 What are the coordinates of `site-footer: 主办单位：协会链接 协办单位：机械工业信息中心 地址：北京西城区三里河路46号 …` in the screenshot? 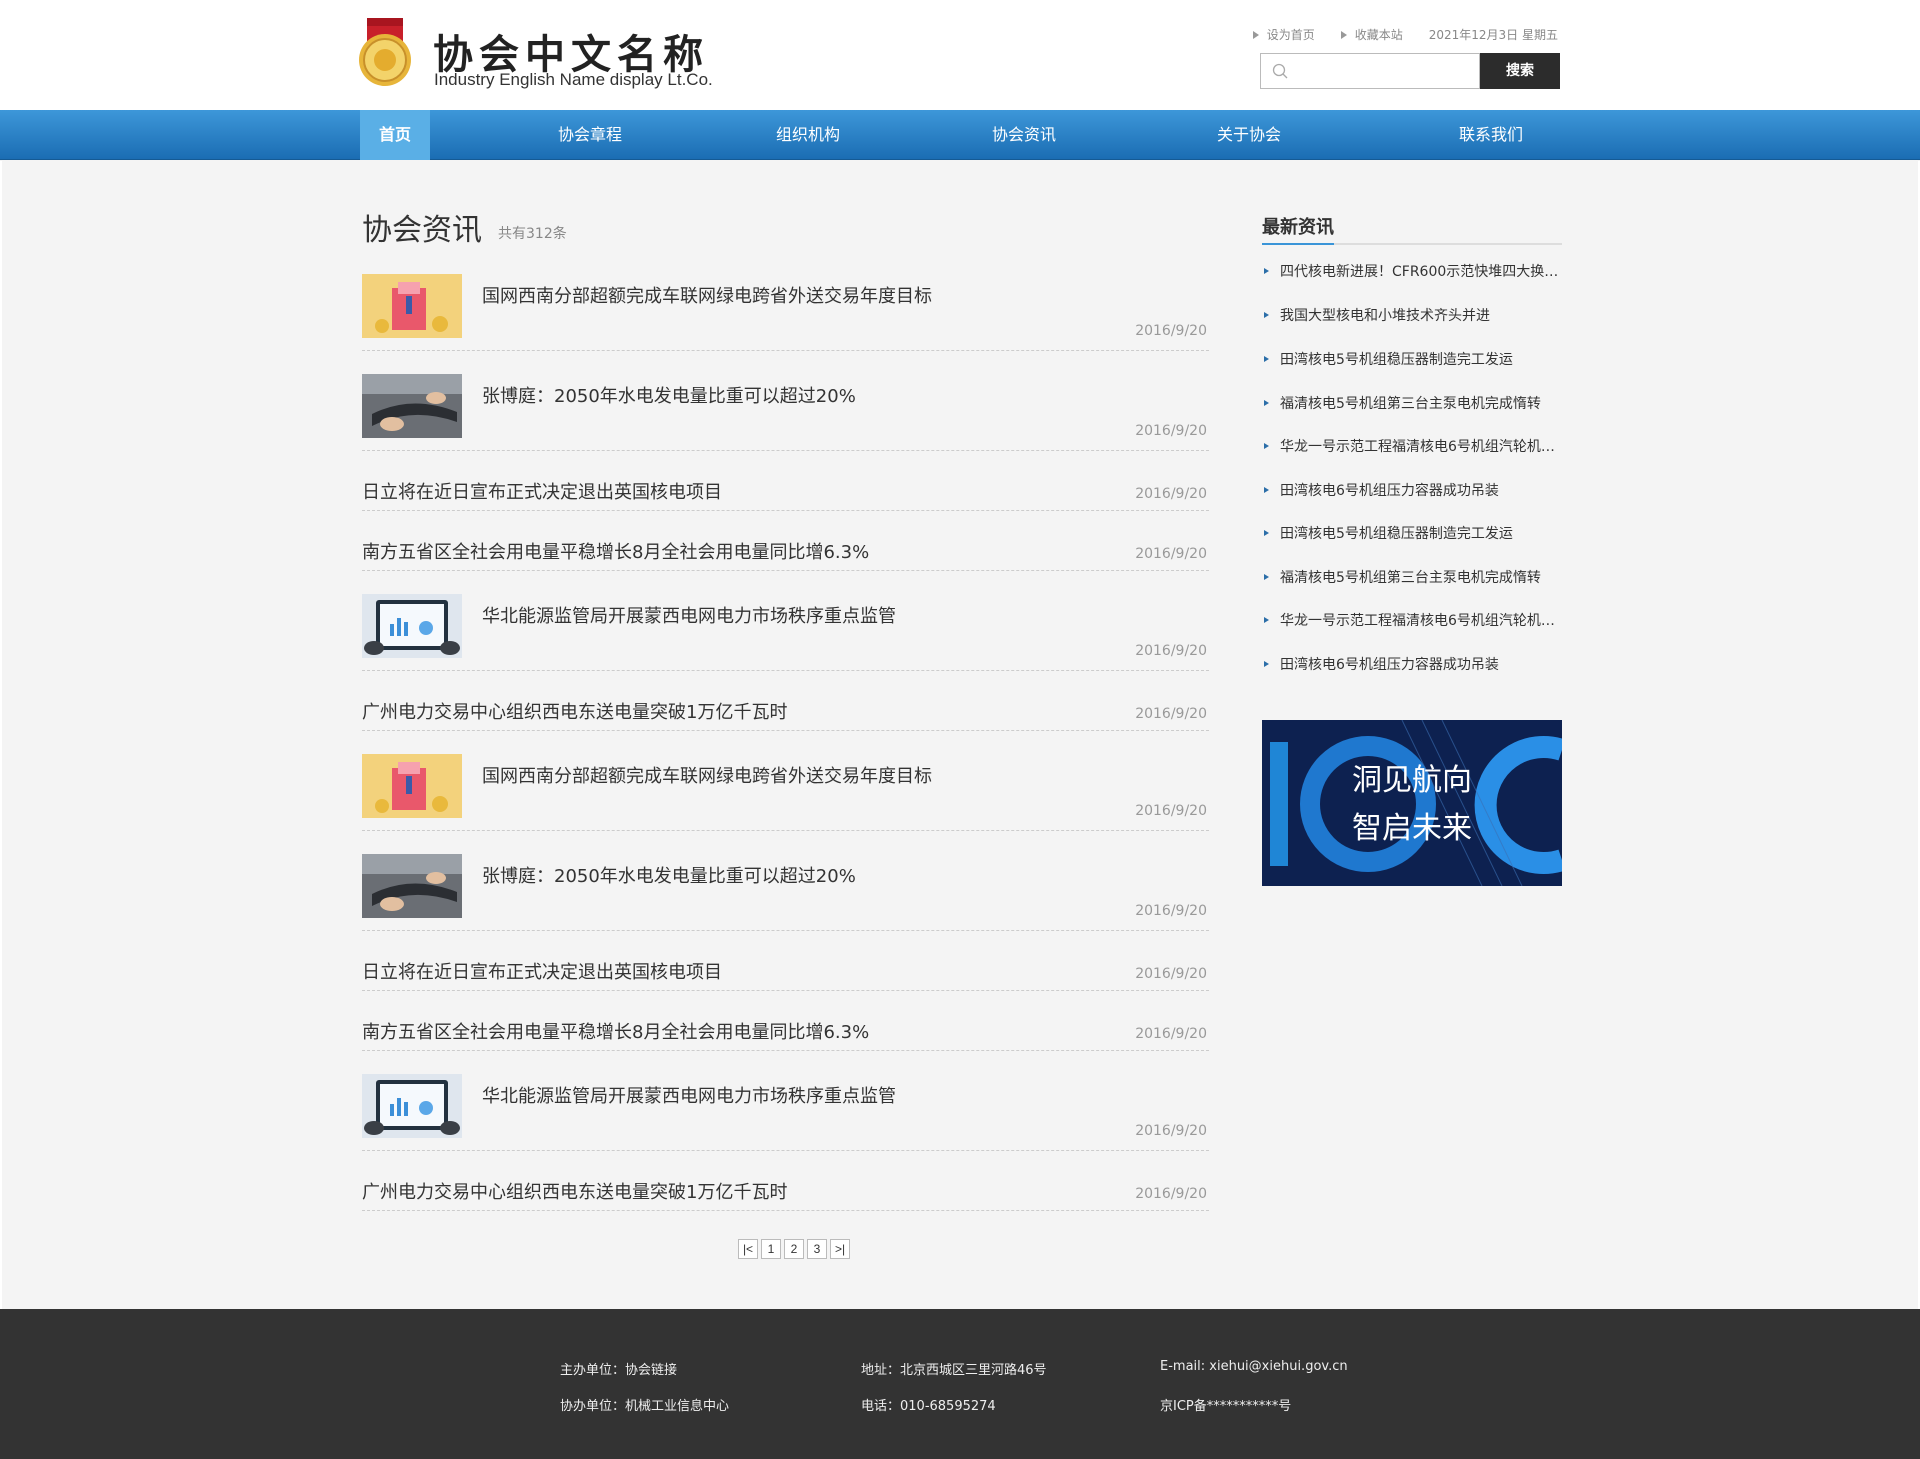 It's located at (960, 1384).